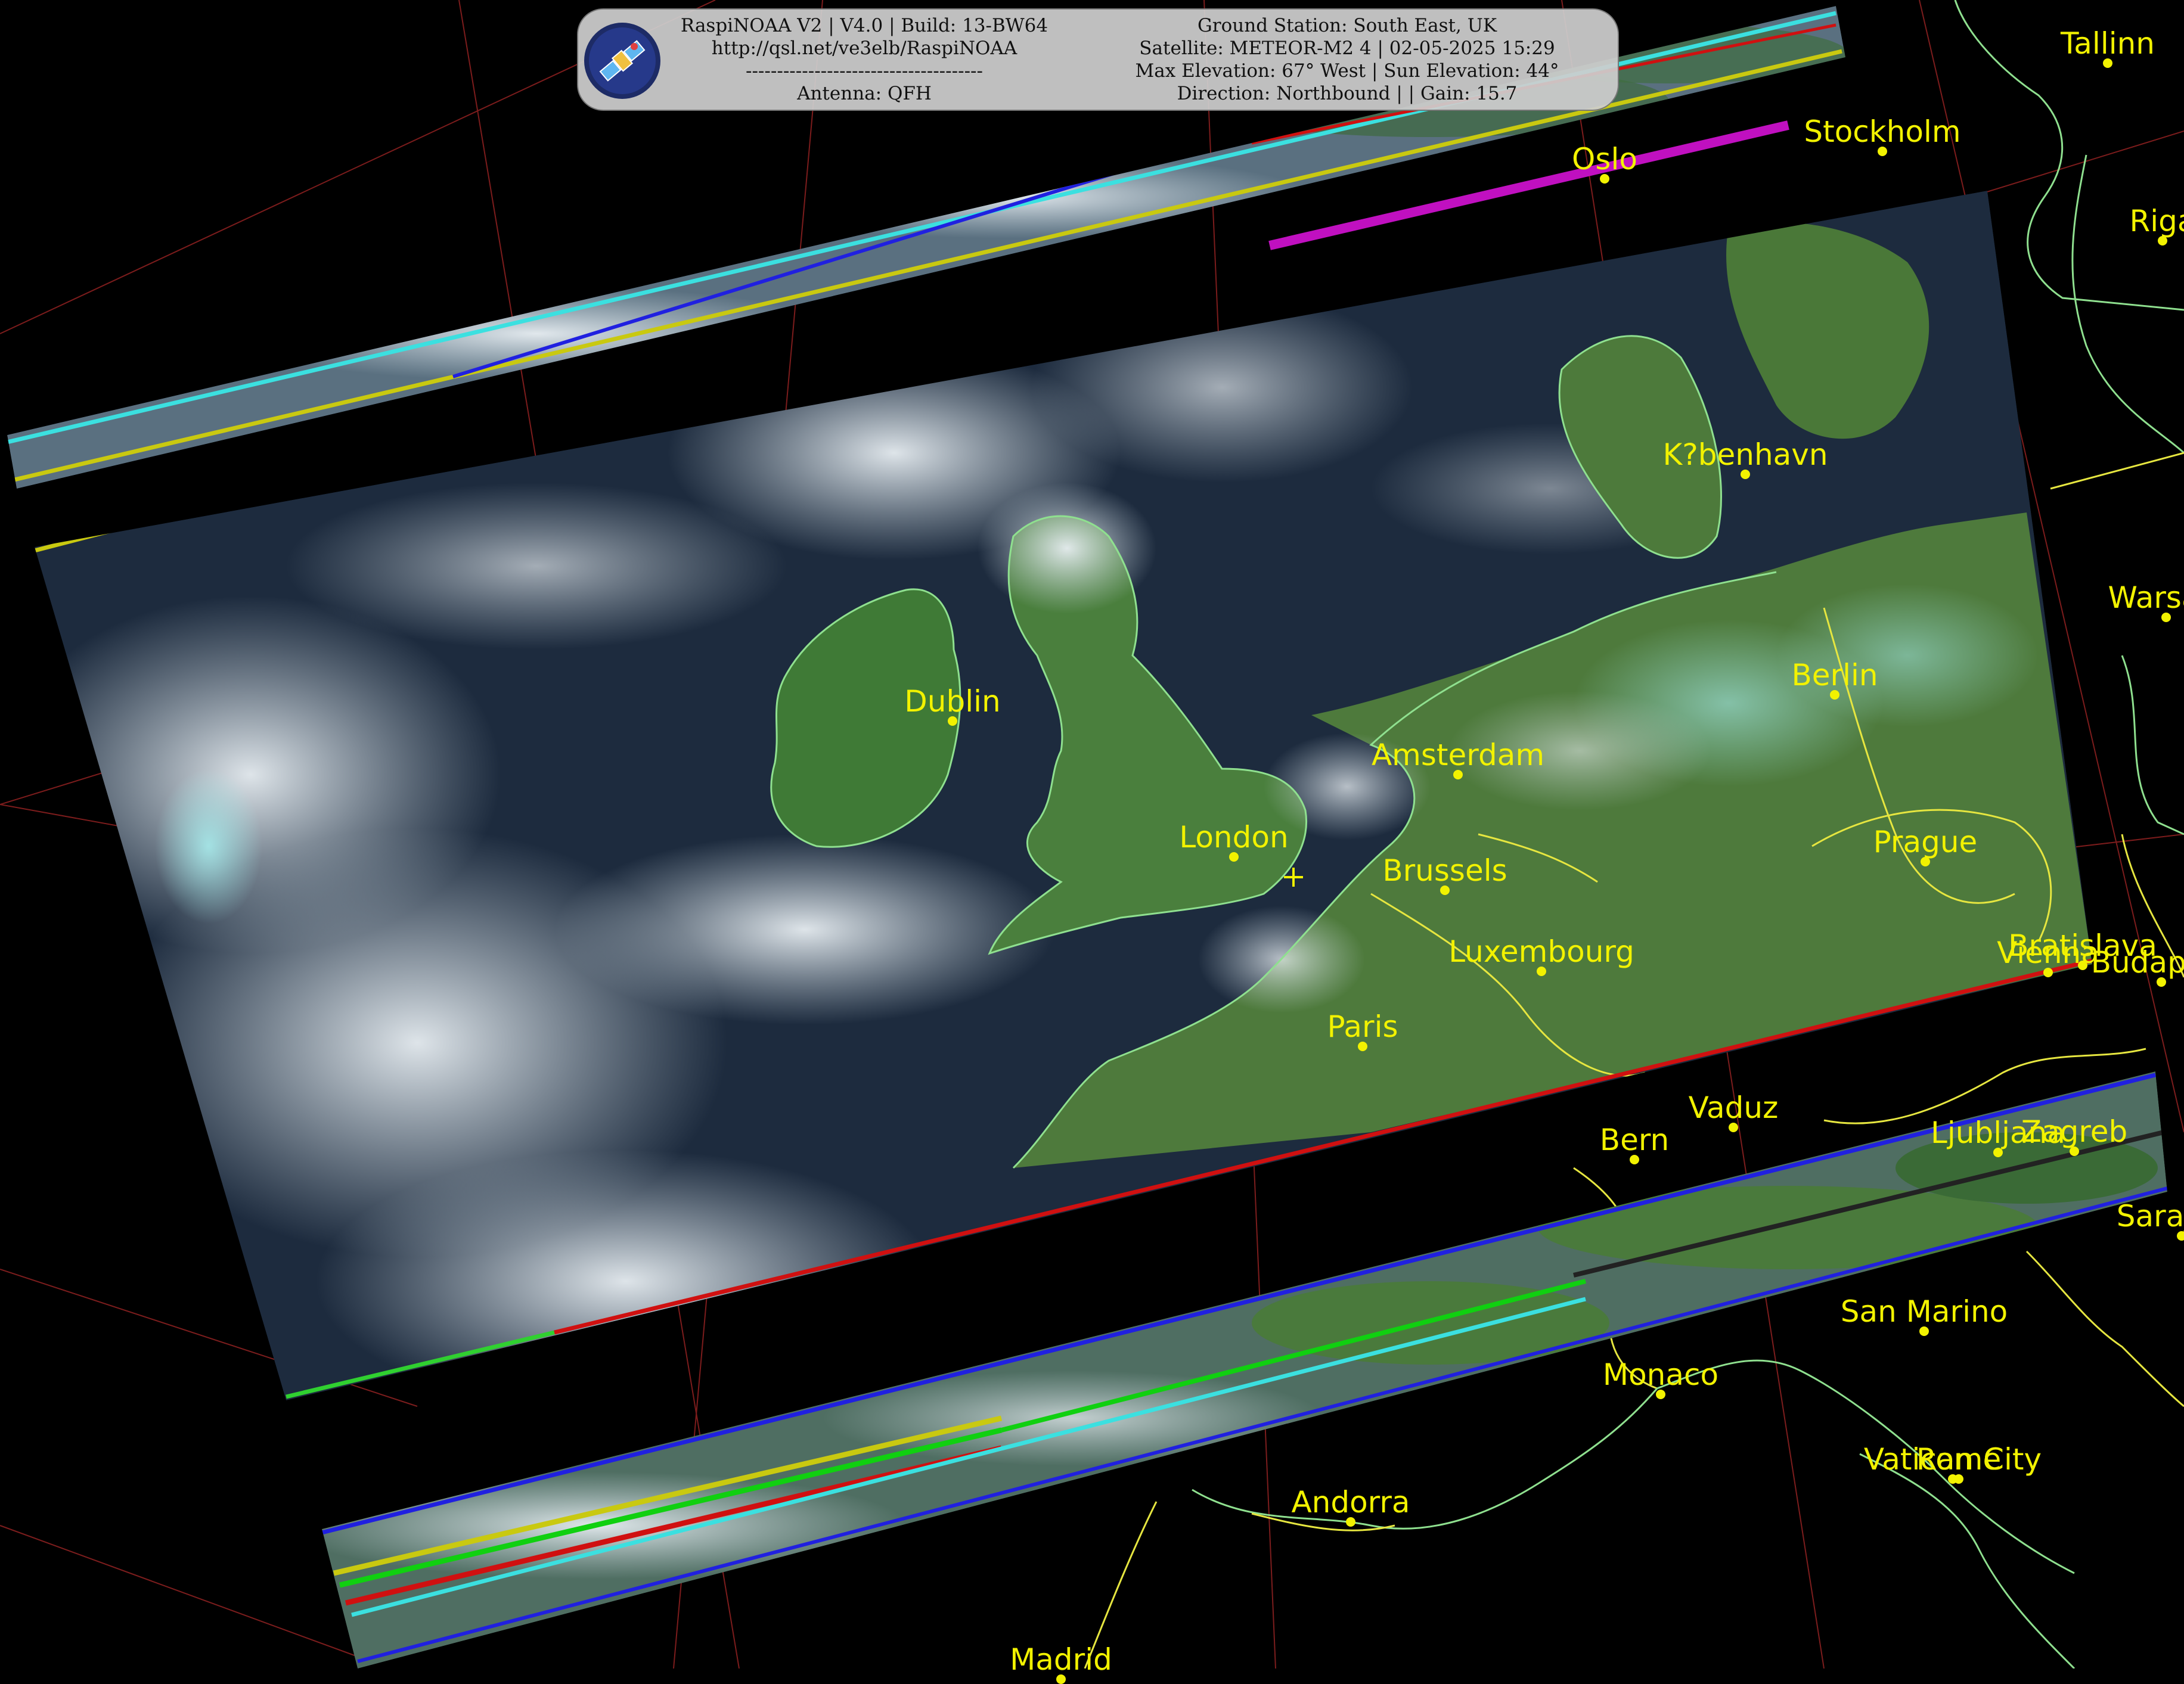 The height and width of the screenshot is (1684, 2184). I want to click on city-label: London, so click(1234, 837).